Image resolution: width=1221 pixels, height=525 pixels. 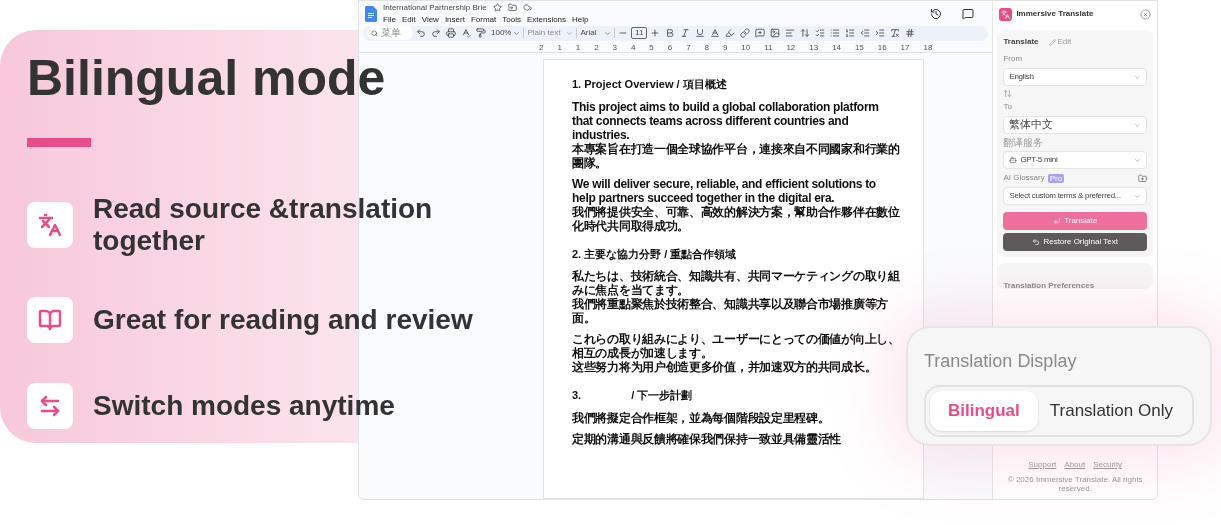 I want to click on paragraph-text: 我們將擬定合作框架，並為每個階段設定里程碑。, so click(x=701, y=417).